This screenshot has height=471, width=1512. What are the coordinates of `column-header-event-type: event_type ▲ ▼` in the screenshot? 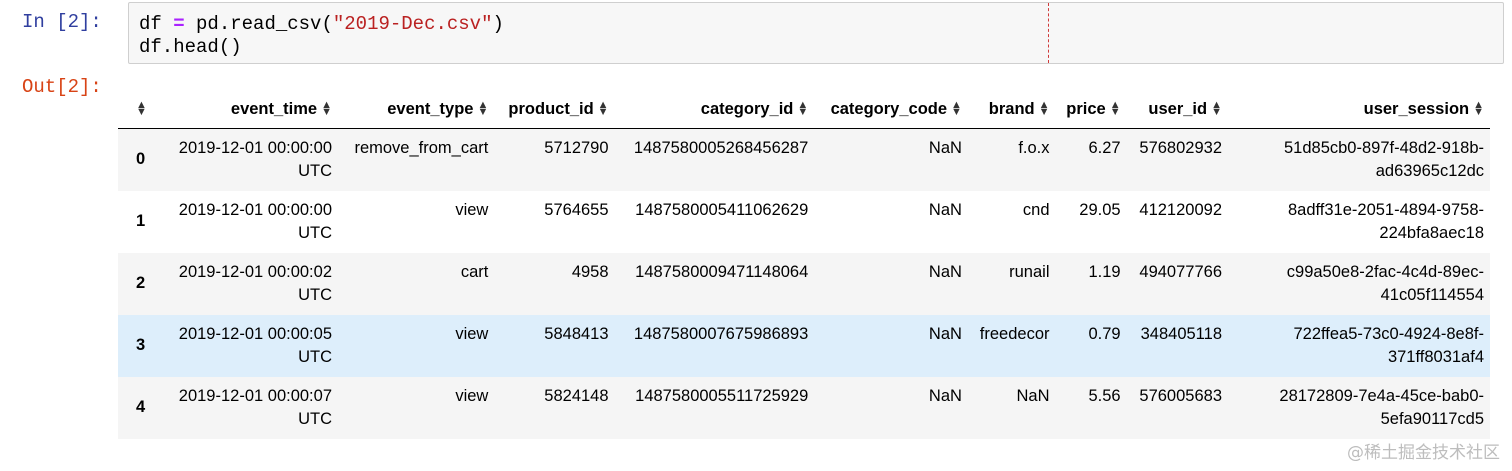 It's located at (416, 109).